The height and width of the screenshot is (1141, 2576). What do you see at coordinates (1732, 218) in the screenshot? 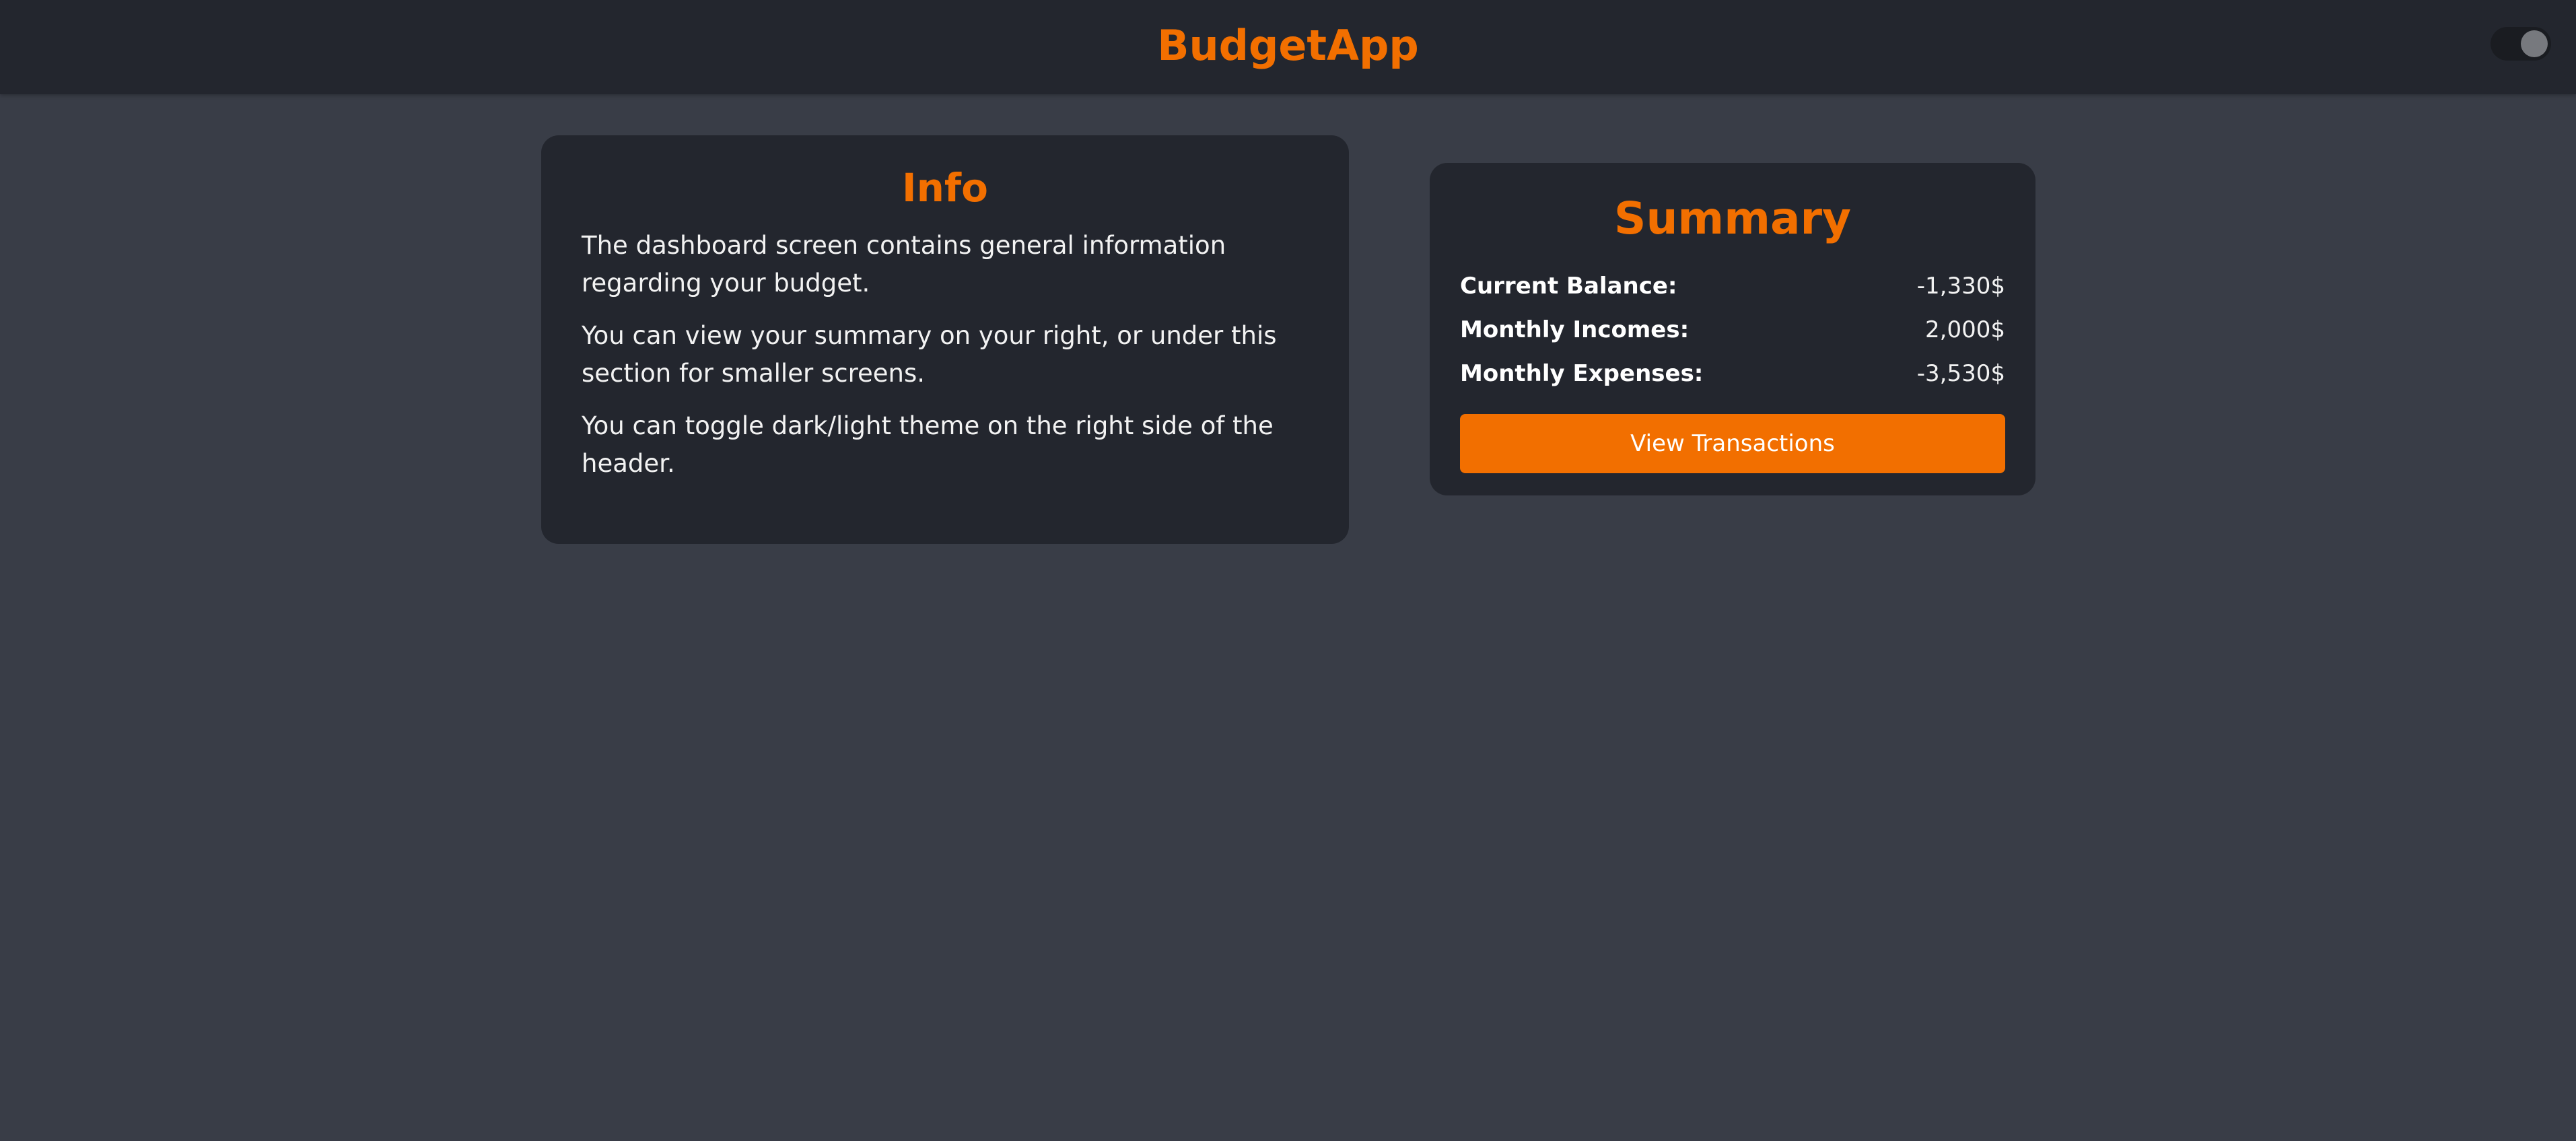
I see `summary-title: Summary` at bounding box center [1732, 218].